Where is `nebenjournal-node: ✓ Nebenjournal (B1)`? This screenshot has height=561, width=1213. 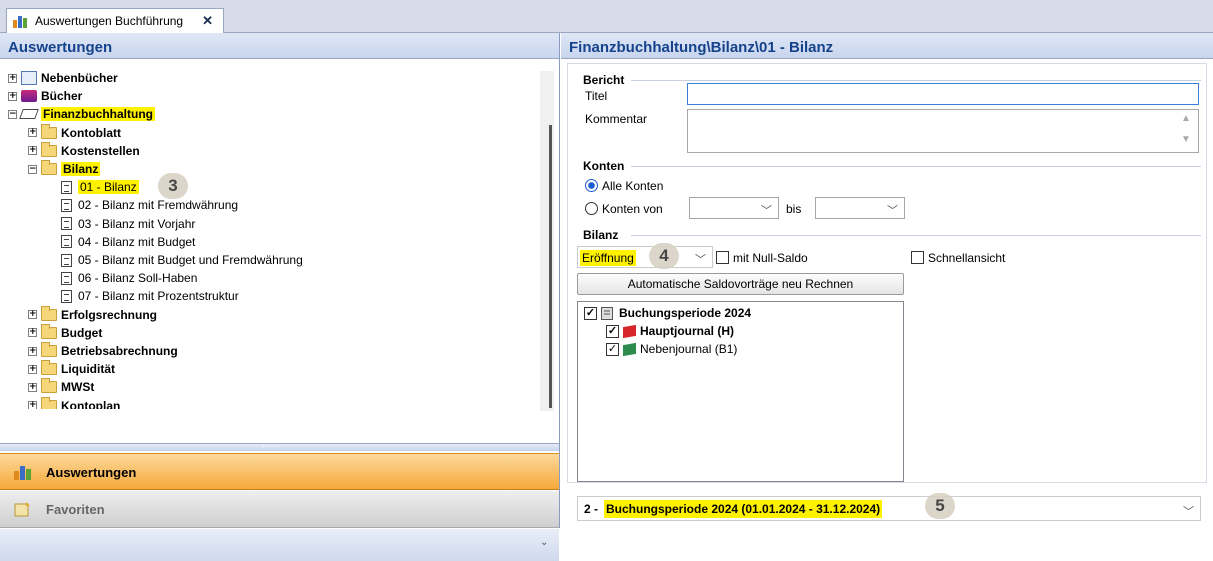
nebenjournal-node: ✓ Nebenjournal (B1) is located at coordinates (671, 349).